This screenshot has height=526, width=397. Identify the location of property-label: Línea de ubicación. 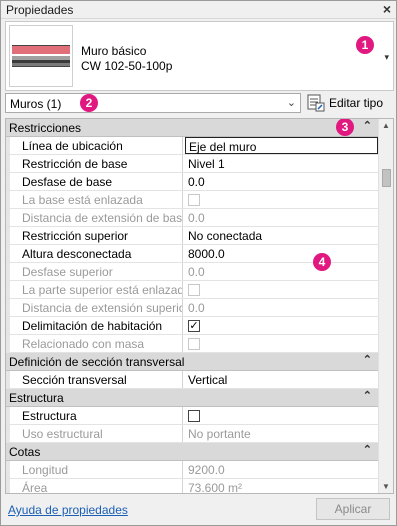
(94, 145).